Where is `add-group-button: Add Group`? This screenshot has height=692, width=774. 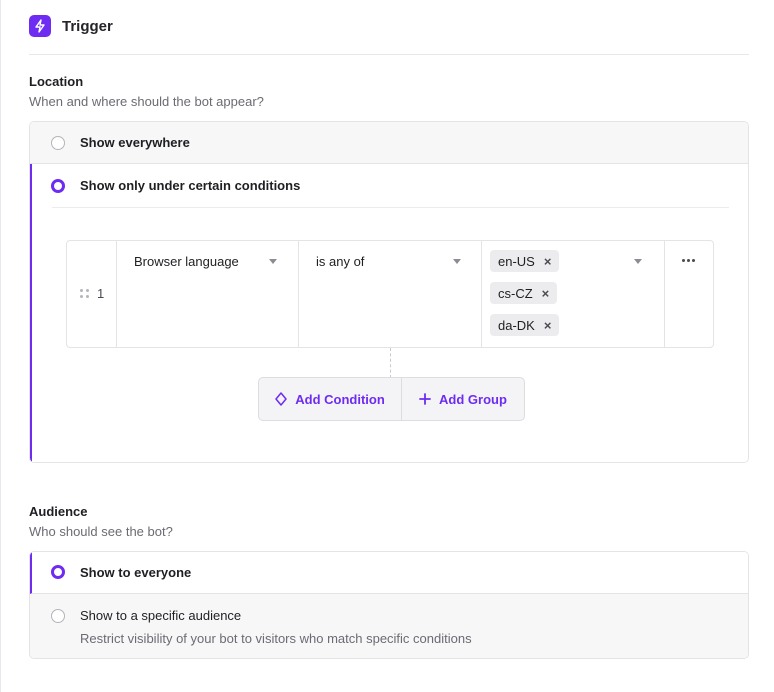 add-group-button: Add Group is located at coordinates (463, 399).